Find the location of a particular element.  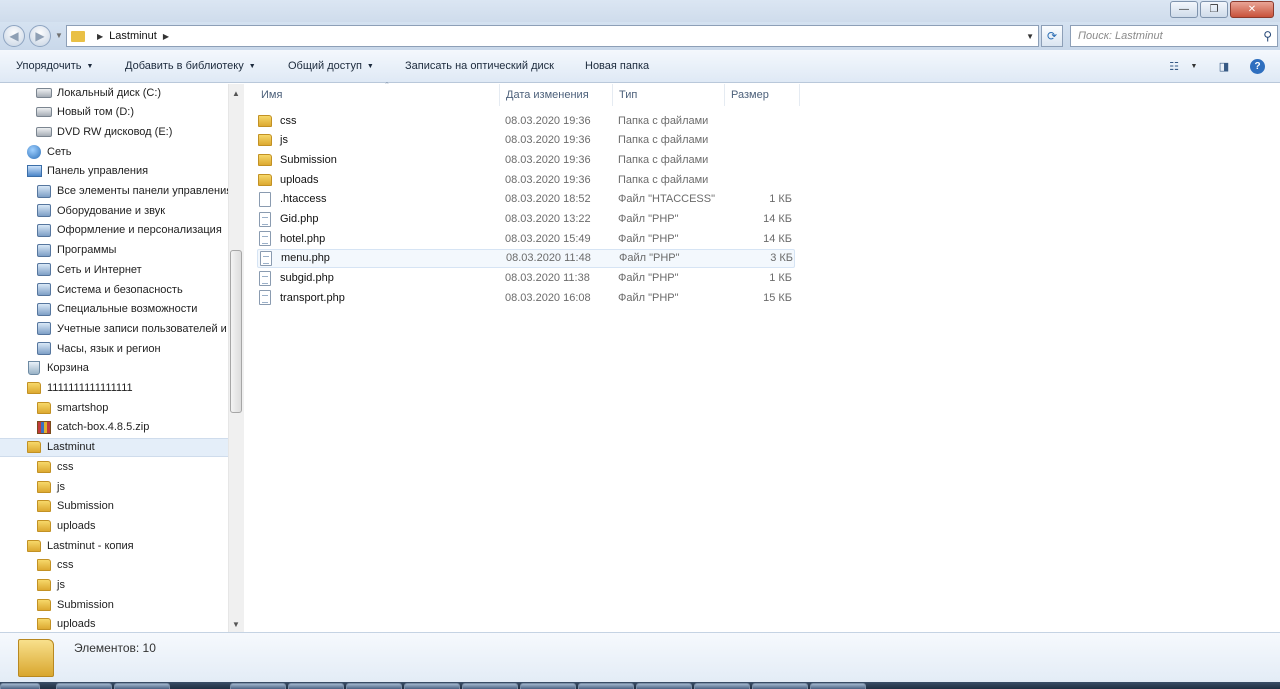

file-row: menu.php 08.03.2020 11:48 Файл "PHP" 3 КБ is located at coordinates (526, 258).